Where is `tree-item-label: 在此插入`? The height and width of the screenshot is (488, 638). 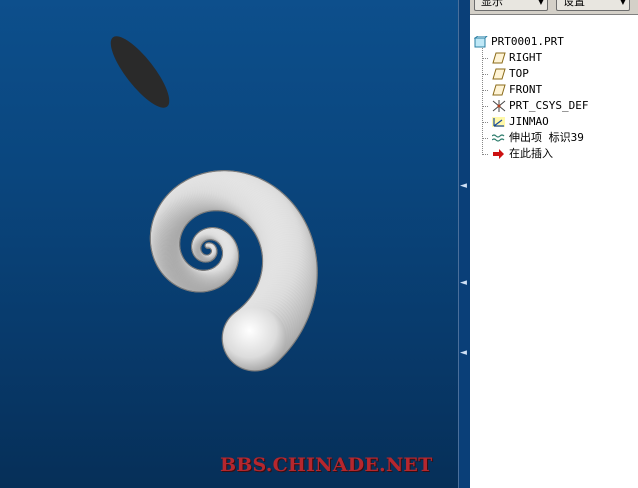
tree-item-label: 在此插入 is located at coordinates (531, 153).